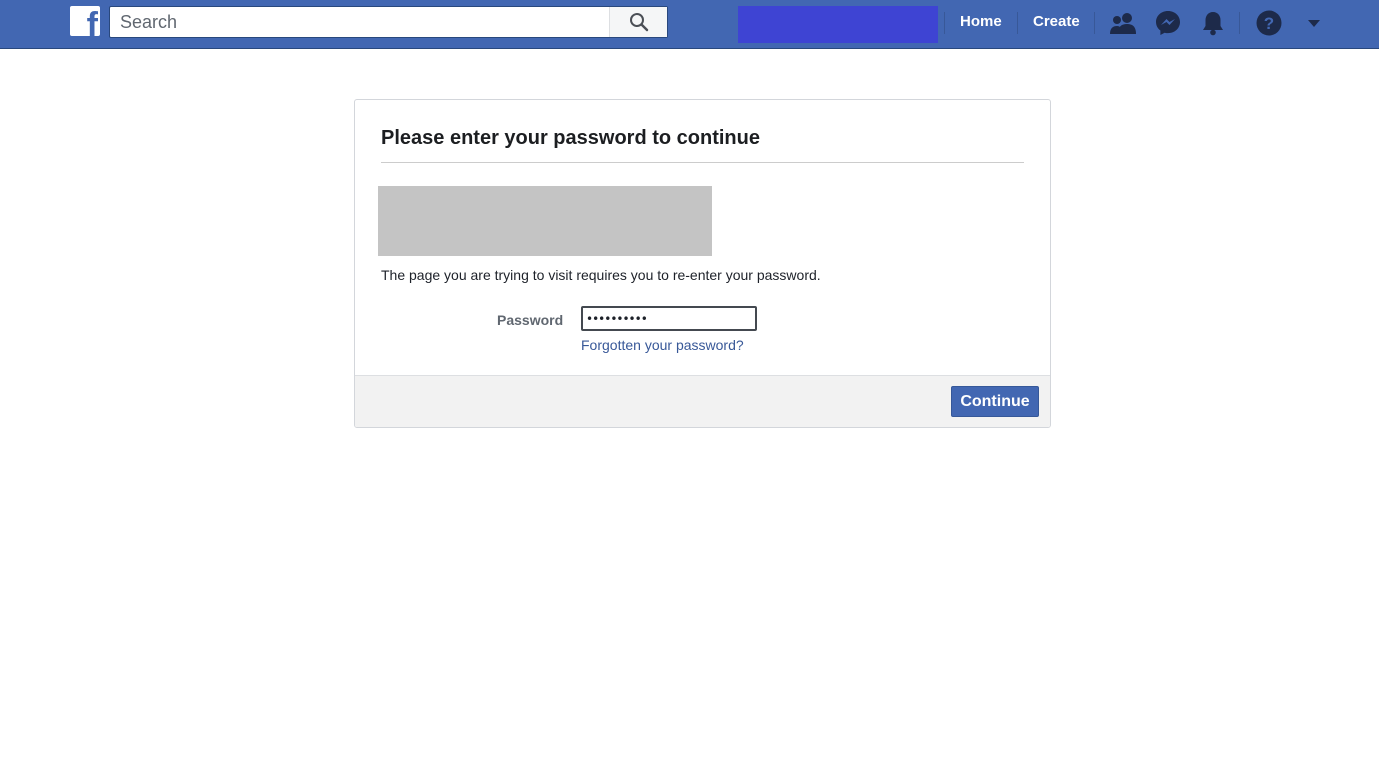 This screenshot has width=1379, height=775. What do you see at coordinates (1213, 23) in the screenshot?
I see `notifications-icon` at bounding box center [1213, 23].